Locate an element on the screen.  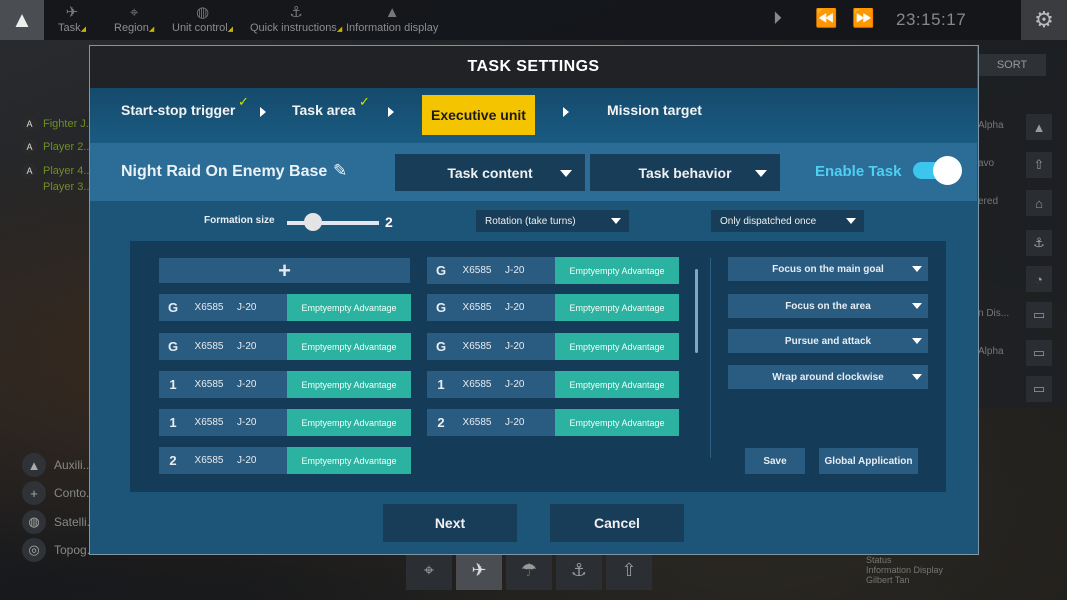
cancel-button: Cancel is located at coordinates (617, 523).